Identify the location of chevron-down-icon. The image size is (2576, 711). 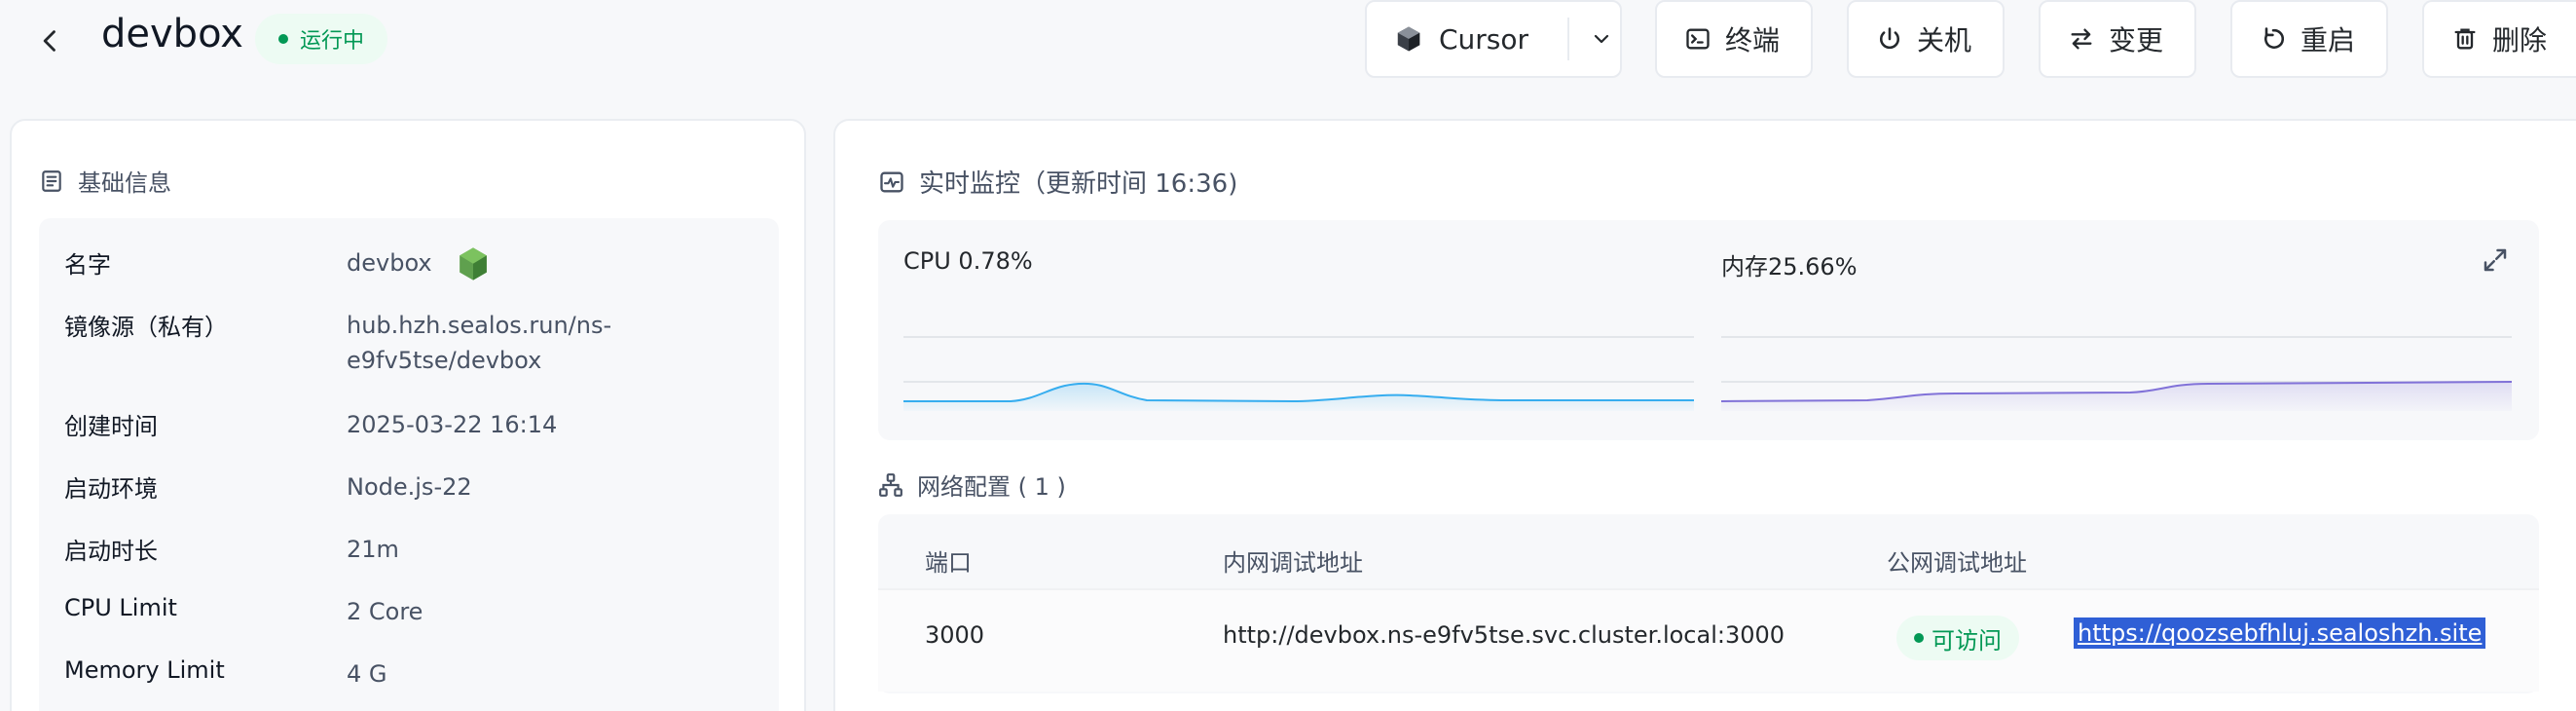
(1601, 39).